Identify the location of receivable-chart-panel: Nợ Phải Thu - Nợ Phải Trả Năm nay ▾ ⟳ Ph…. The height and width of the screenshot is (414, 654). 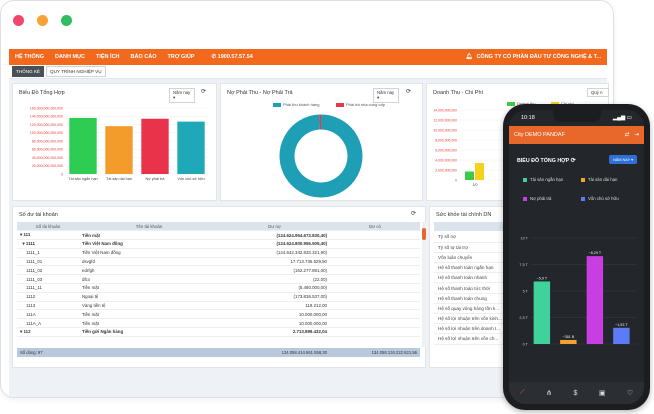
(321, 142).